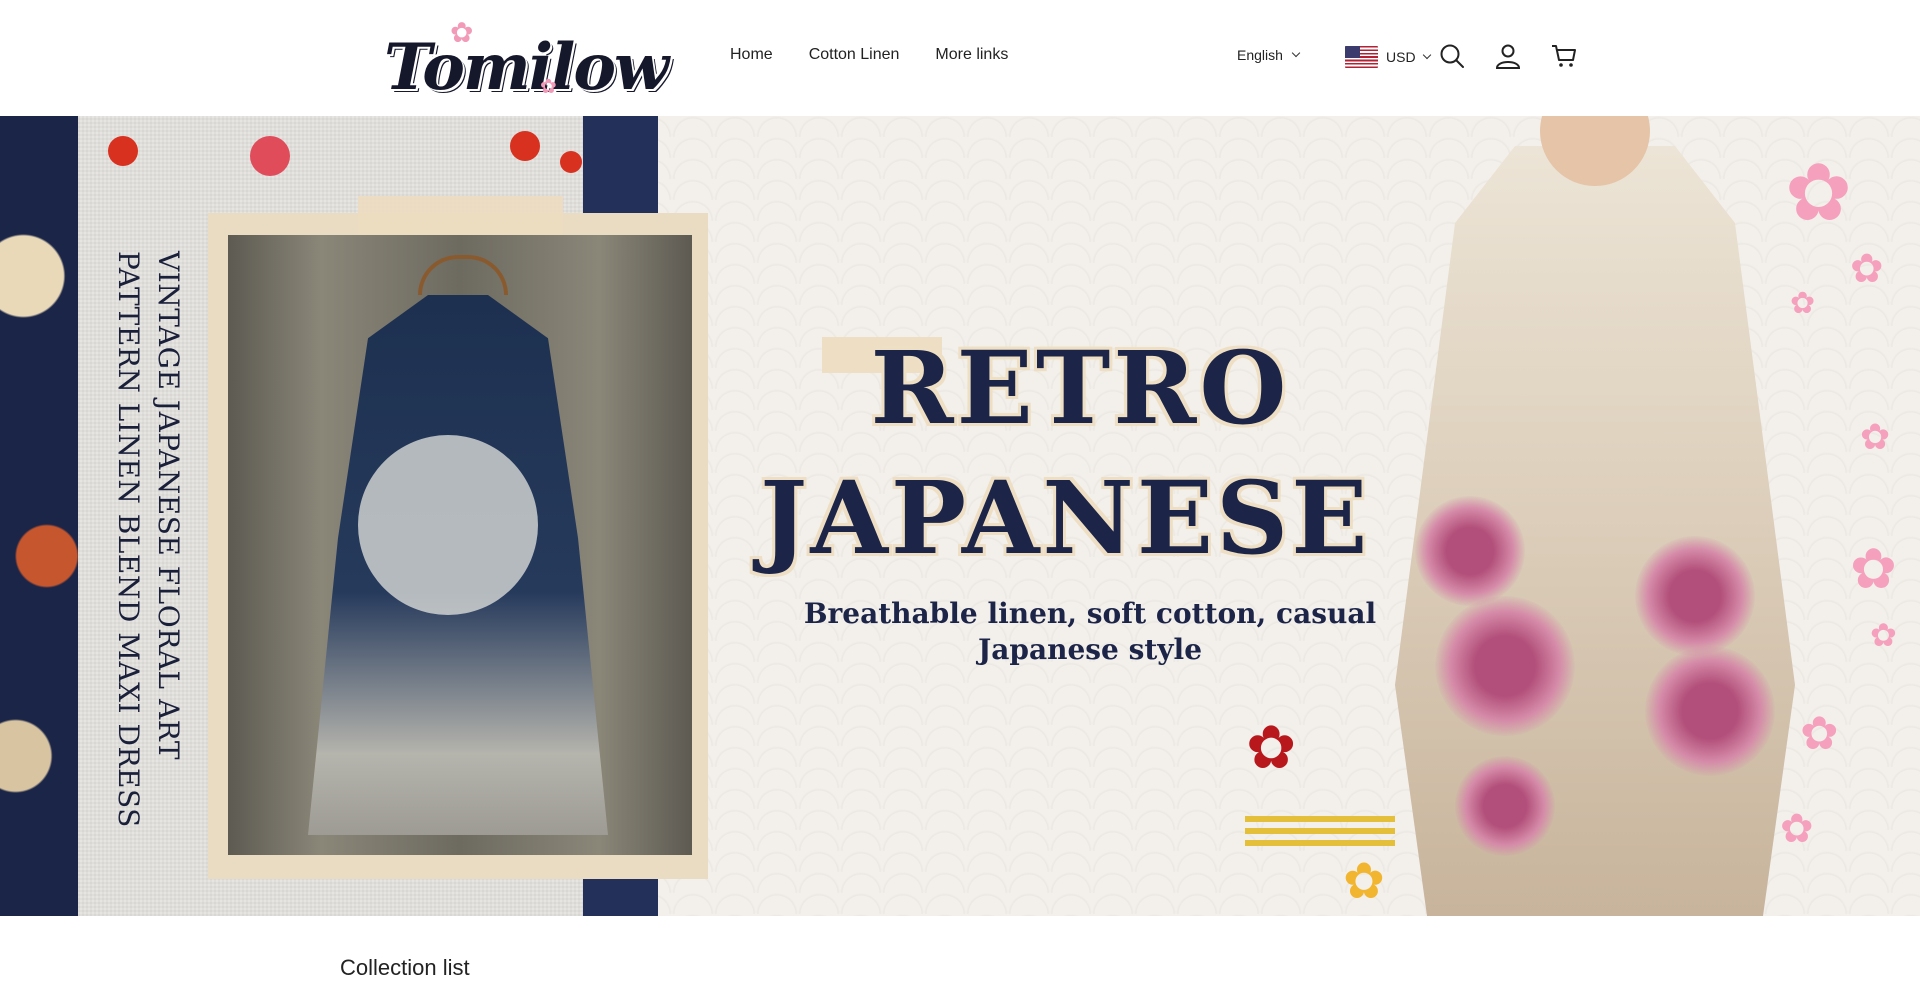 The image size is (1920, 993). I want to click on cart-icon, so click(1564, 56).